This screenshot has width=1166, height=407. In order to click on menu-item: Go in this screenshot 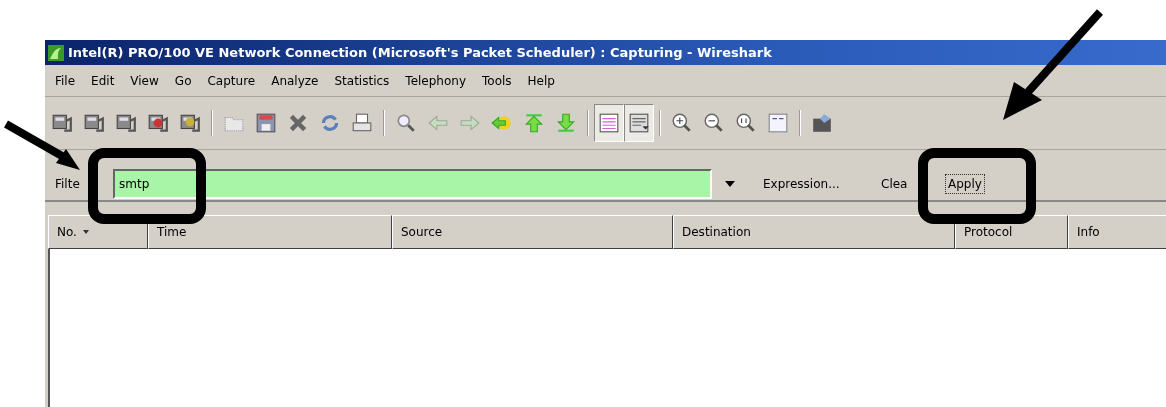, I will do `click(183, 80)`.